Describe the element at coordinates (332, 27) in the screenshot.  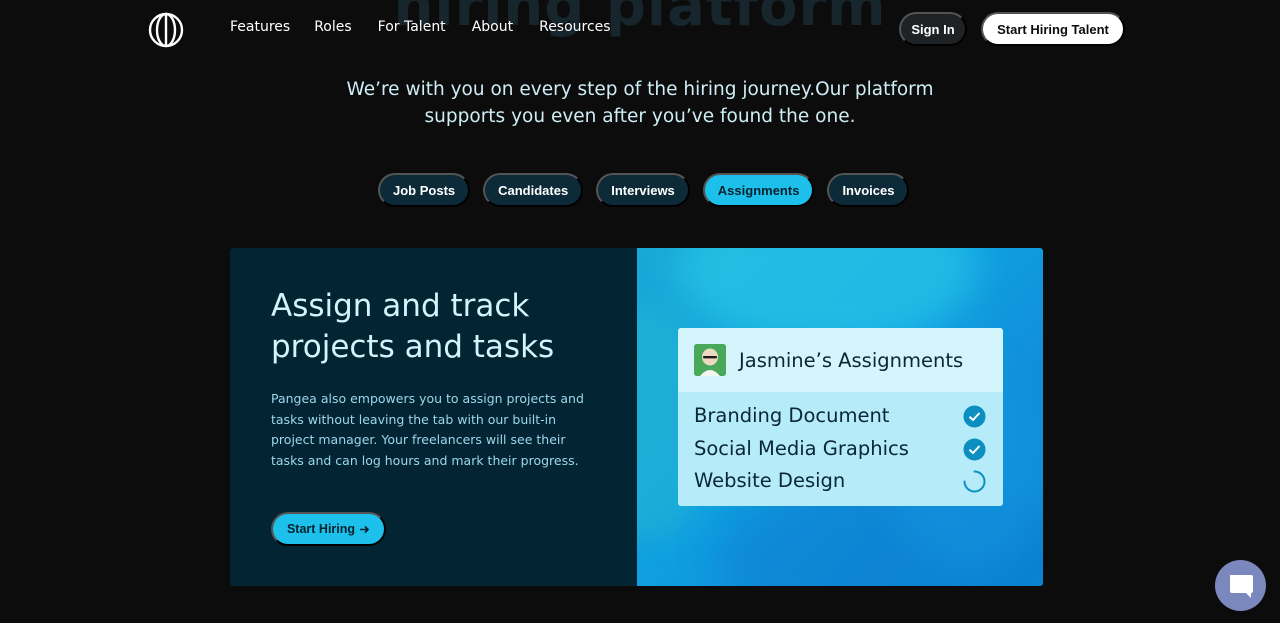
I see `nav-link-roles: Roles` at that location.